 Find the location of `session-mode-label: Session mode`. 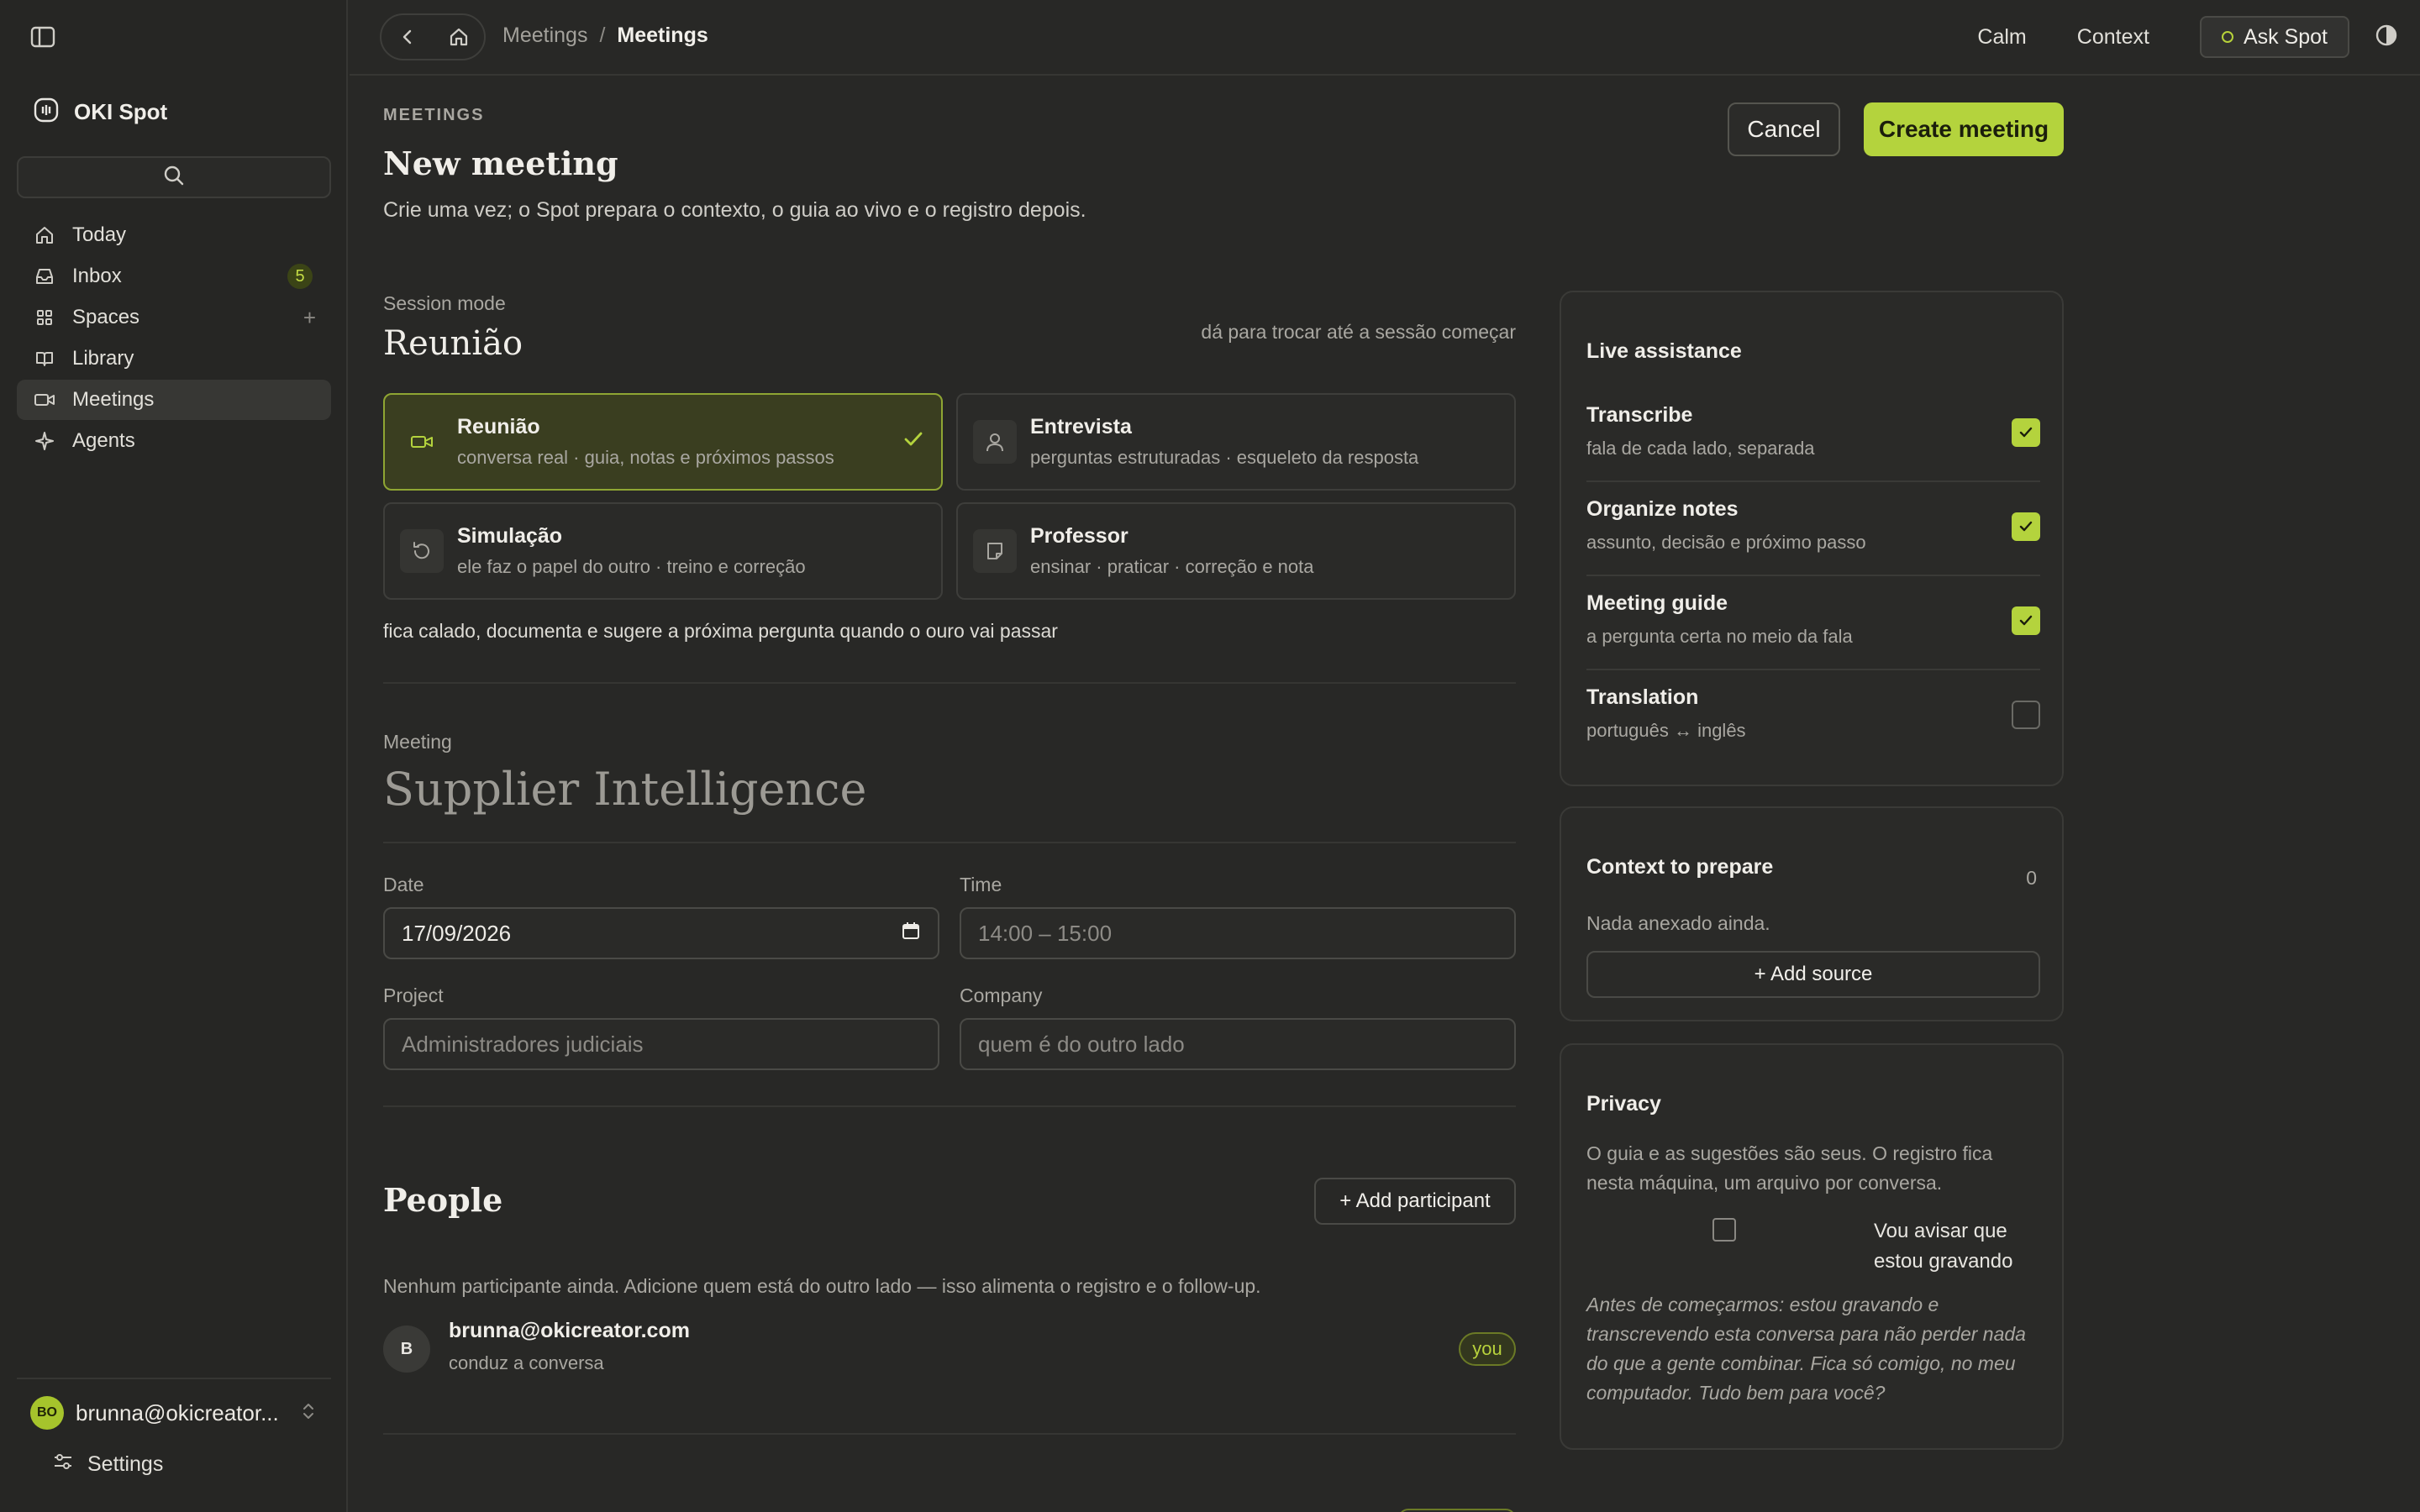

session-mode-label: Session mode is located at coordinates (445, 303).